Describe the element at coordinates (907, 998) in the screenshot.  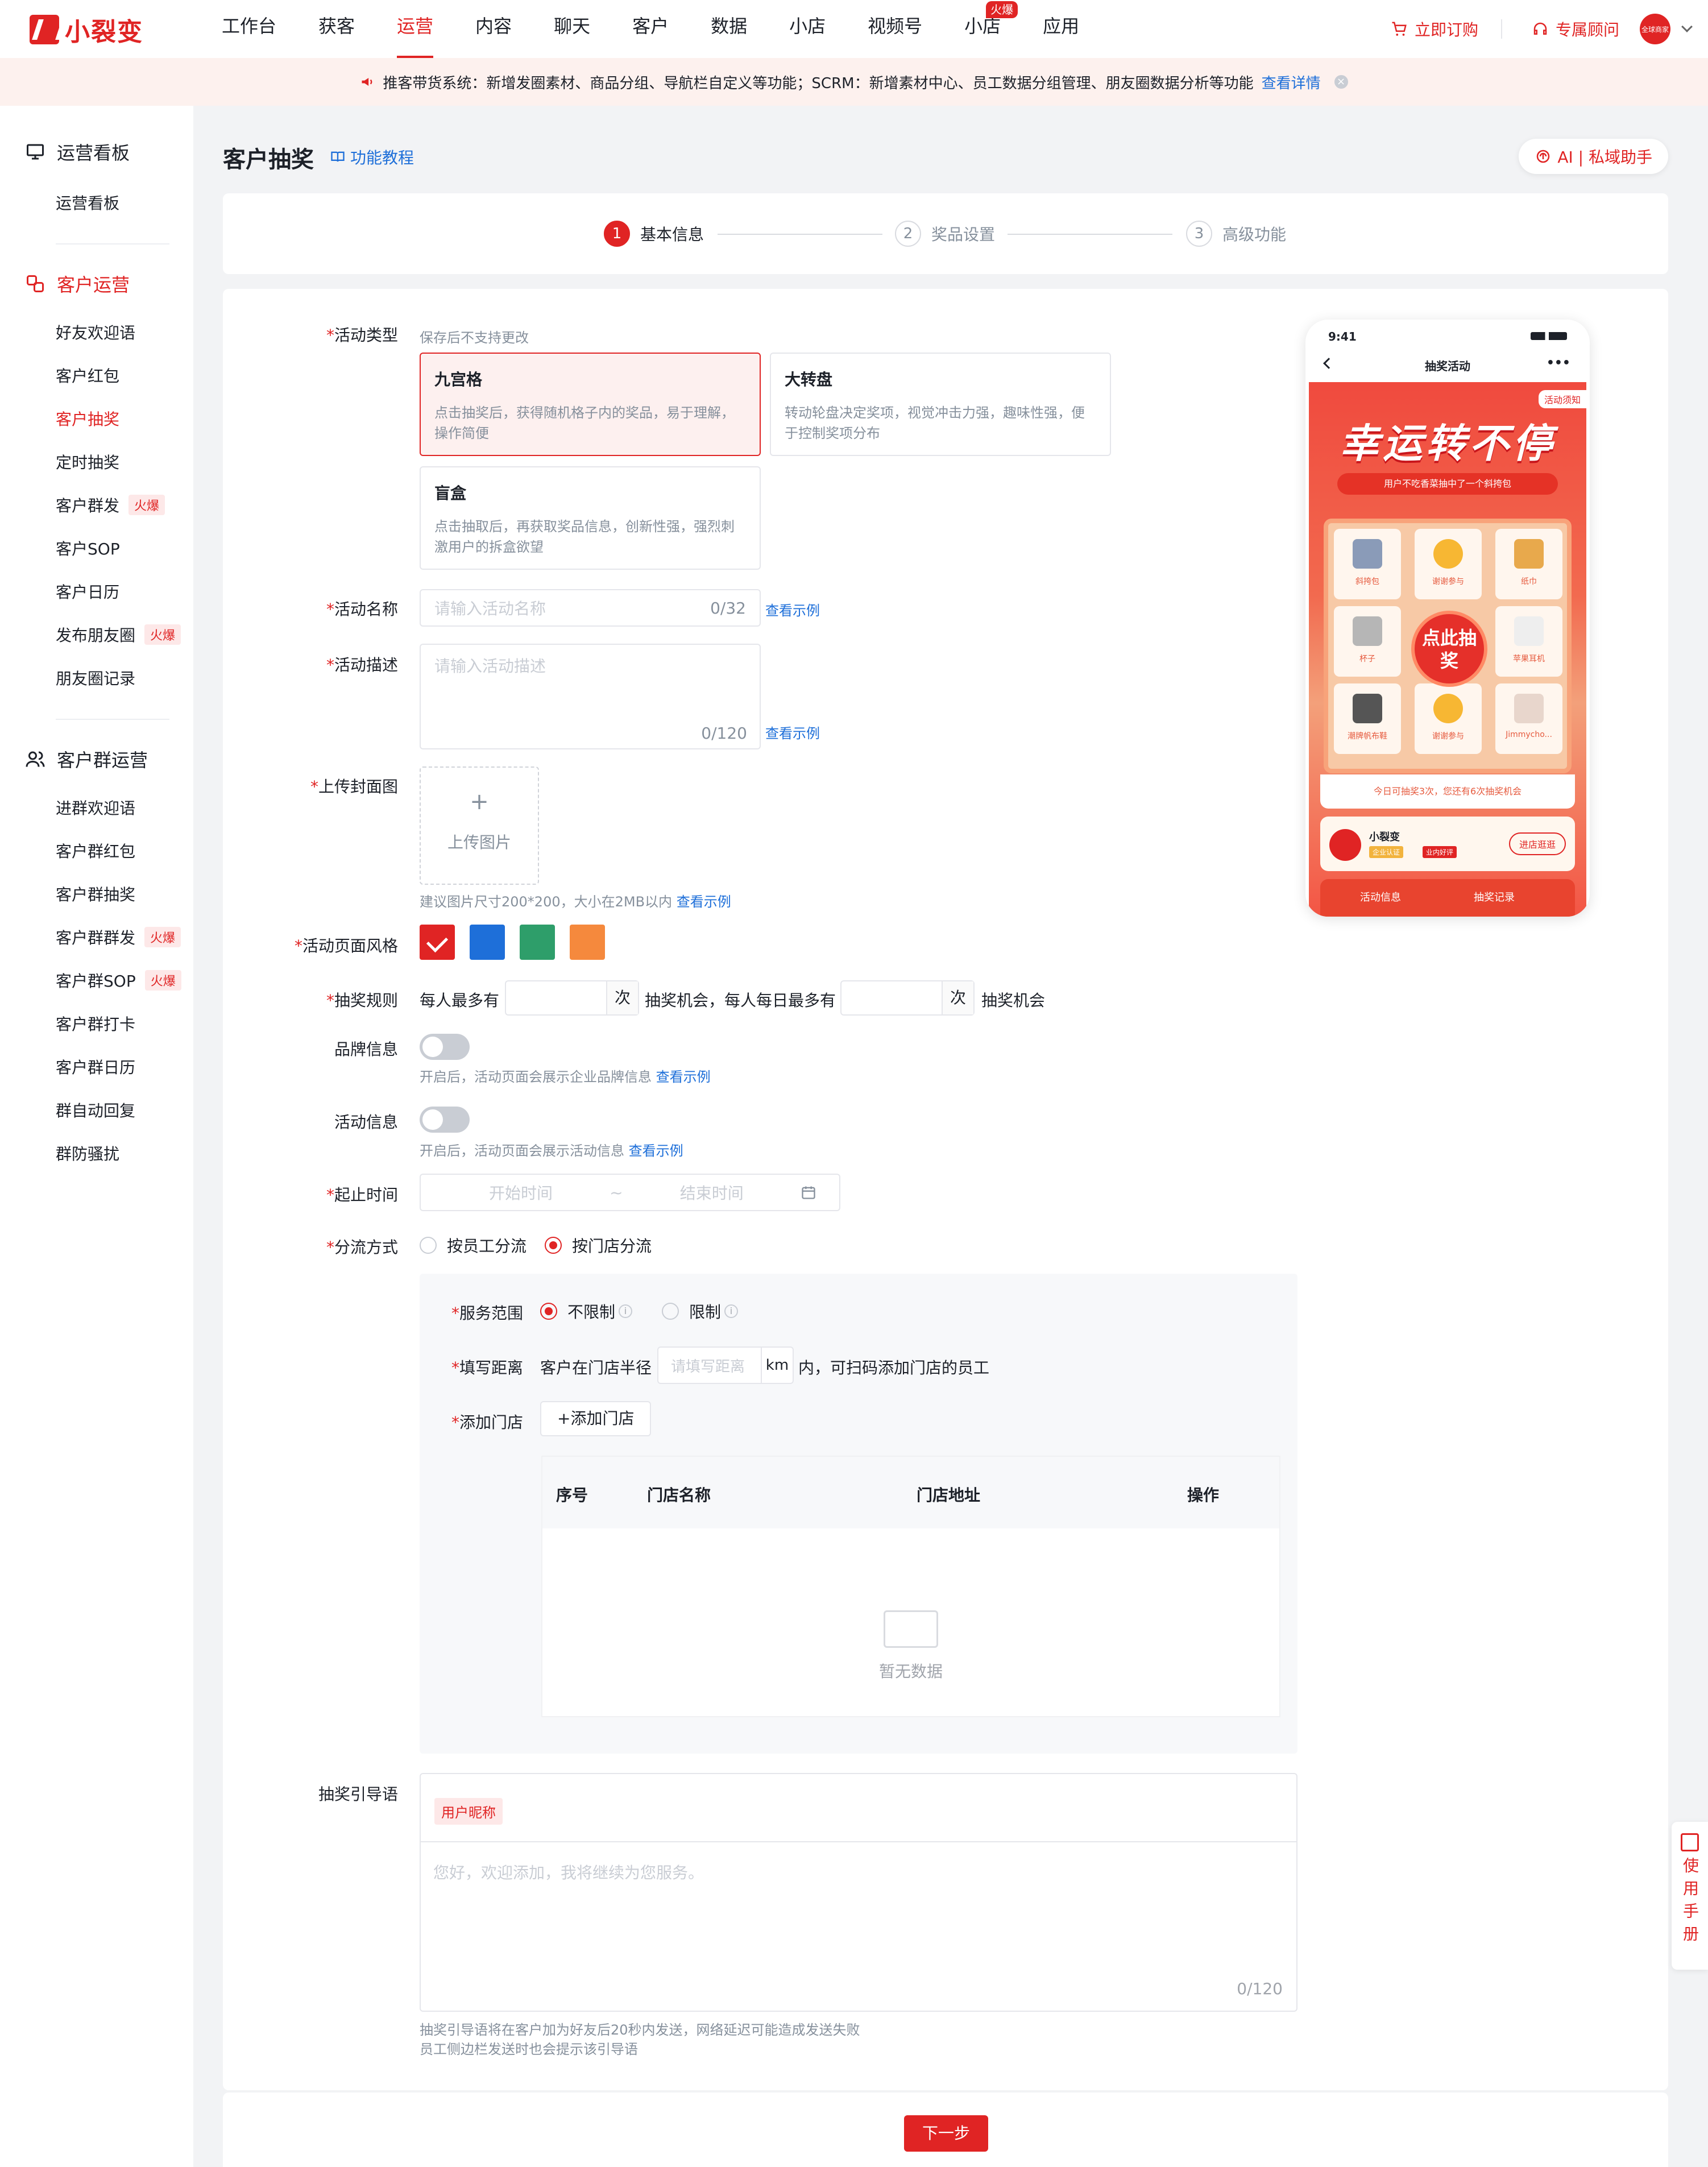
I see `max-daily-input: 次` at that location.